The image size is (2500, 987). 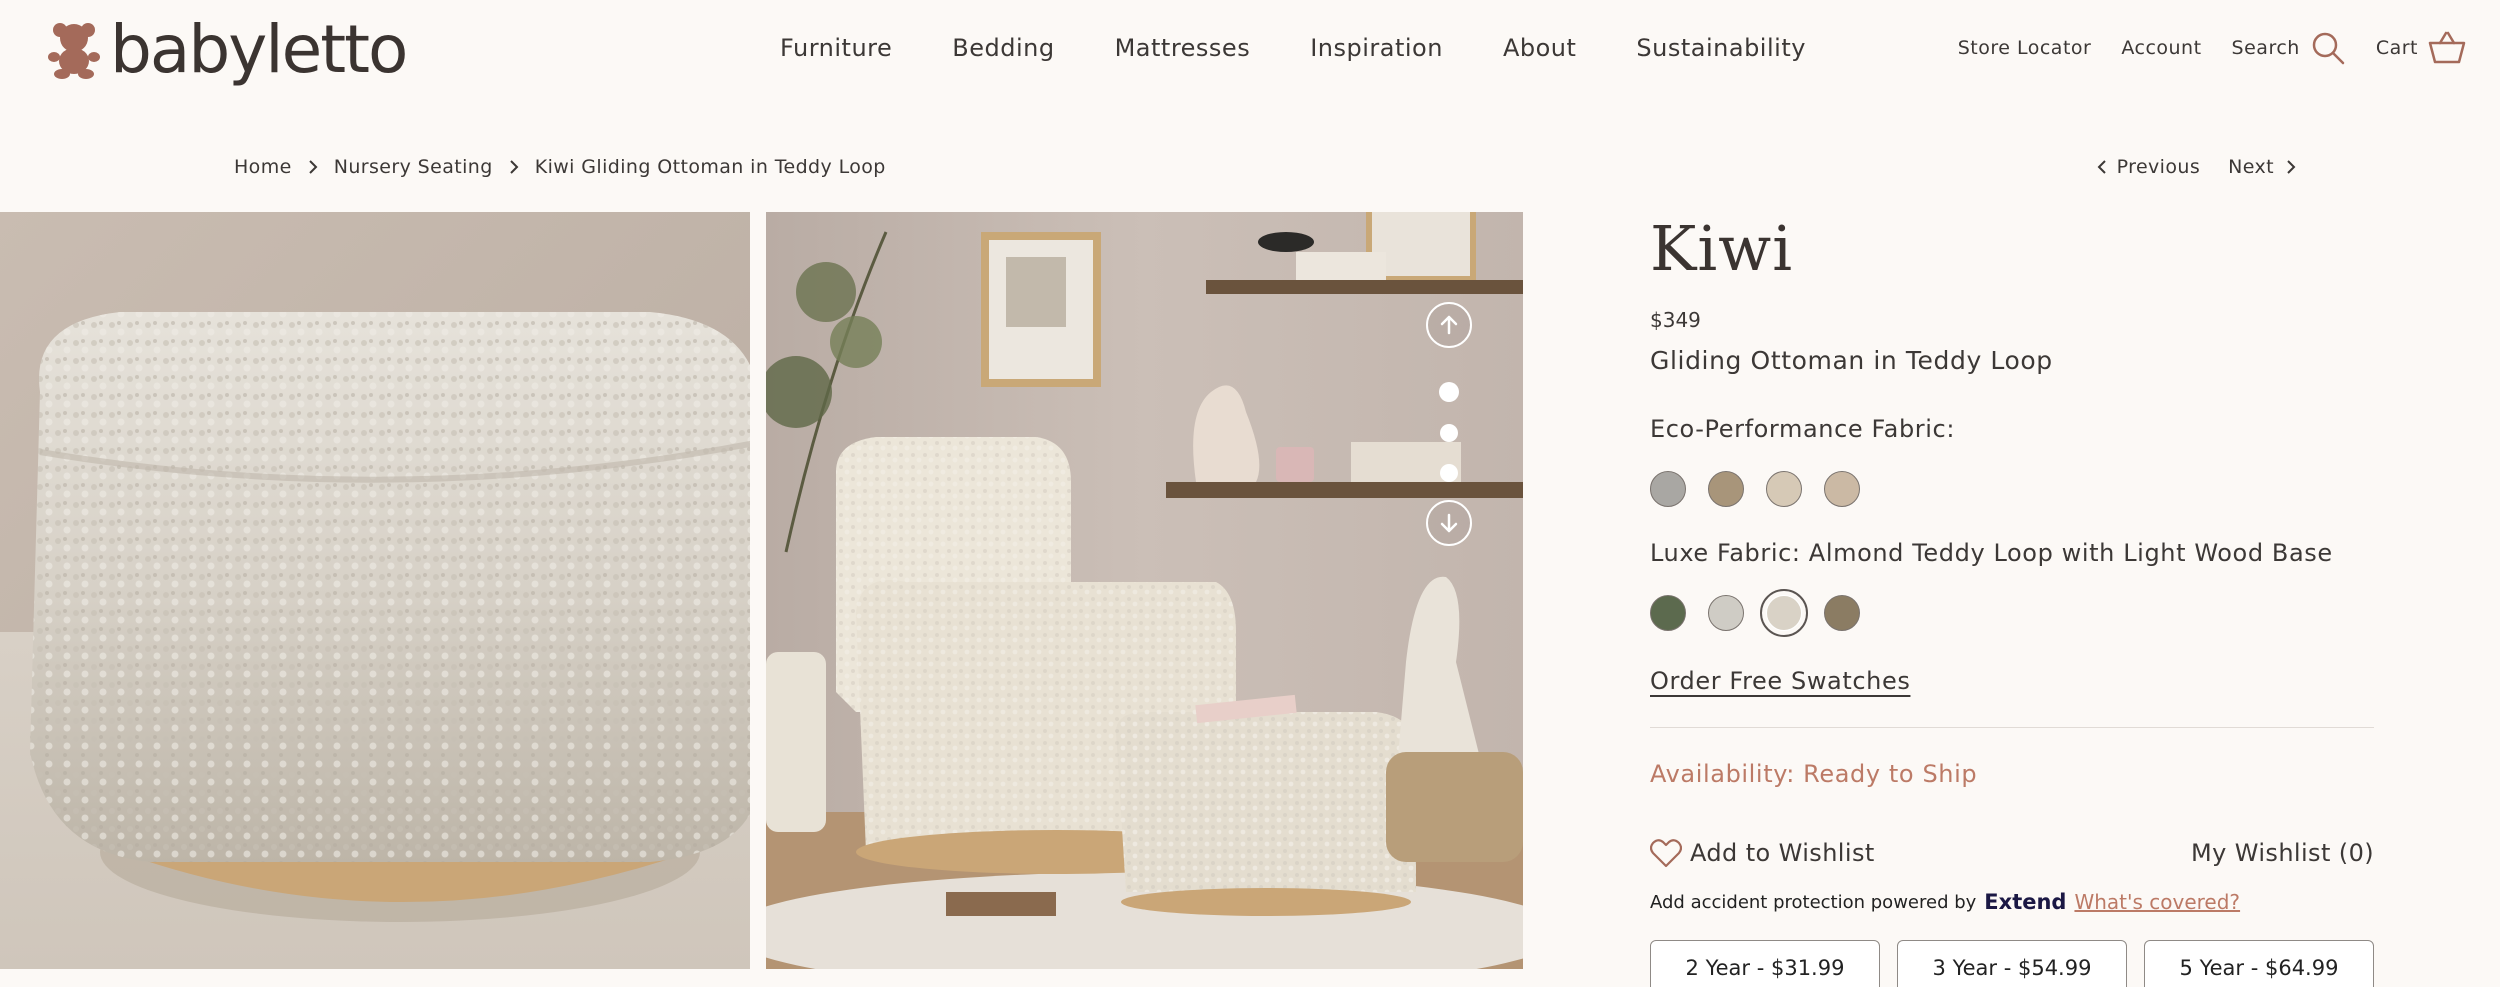 I want to click on wishlist-row: Add to Wishlist My Wishlist (0), so click(x=2012, y=853).